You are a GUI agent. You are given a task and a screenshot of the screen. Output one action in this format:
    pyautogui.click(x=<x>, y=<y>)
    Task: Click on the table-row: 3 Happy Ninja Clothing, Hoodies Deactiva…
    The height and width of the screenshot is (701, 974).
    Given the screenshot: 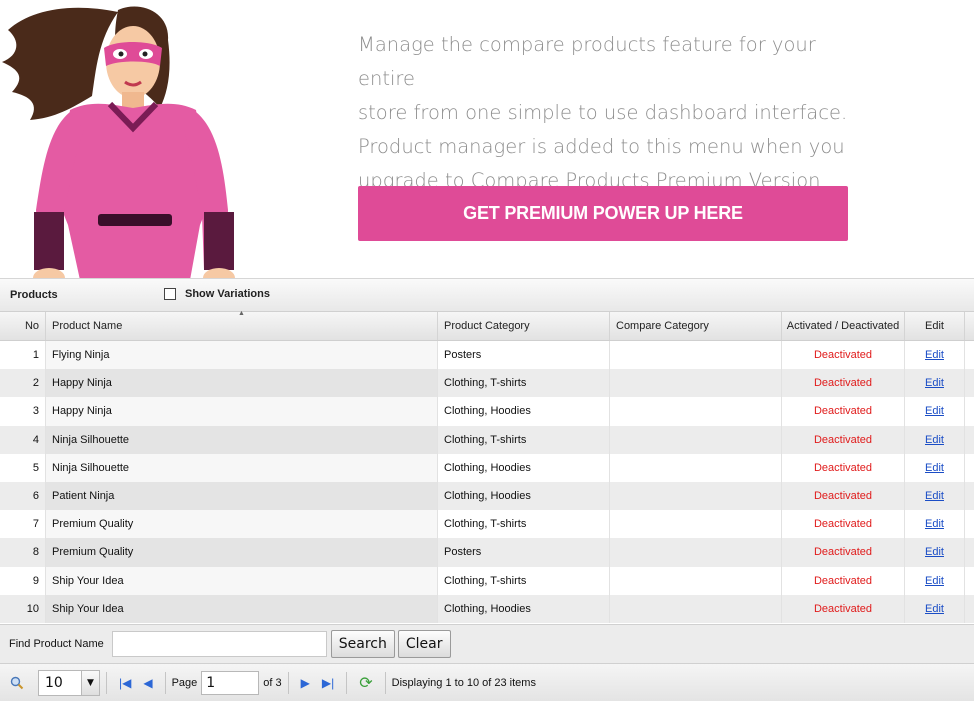 What is the action you would take?
    pyautogui.click(x=487, y=411)
    